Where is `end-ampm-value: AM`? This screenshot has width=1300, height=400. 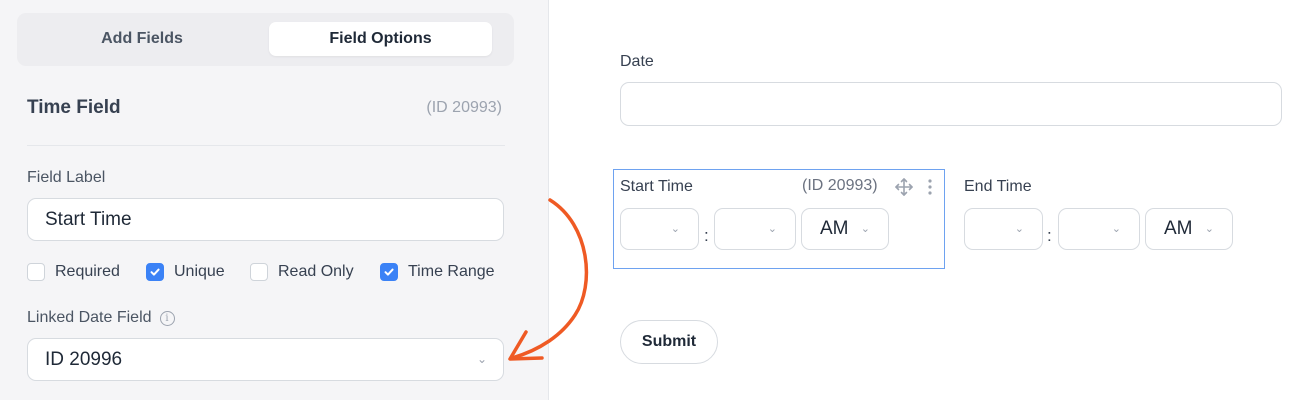 end-ampm-value: AM is located at coordinates (1178, 228).